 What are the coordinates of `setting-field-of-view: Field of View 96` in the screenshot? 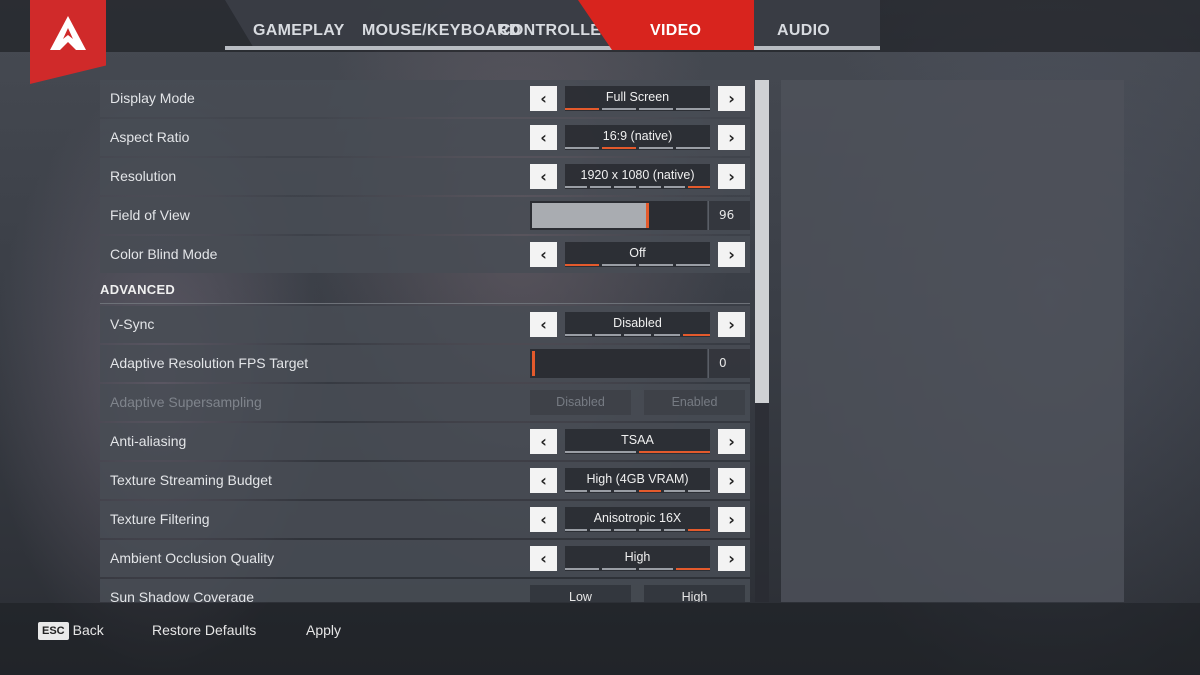 It's located at (425, 215).